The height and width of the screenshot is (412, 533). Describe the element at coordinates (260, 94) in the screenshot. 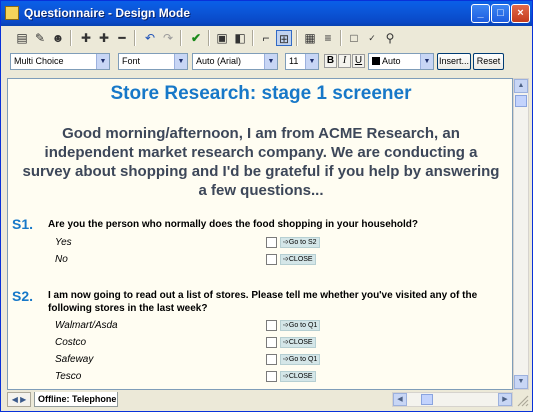

I see `survey-heading: Store Research: stage 1 screener` at that location.